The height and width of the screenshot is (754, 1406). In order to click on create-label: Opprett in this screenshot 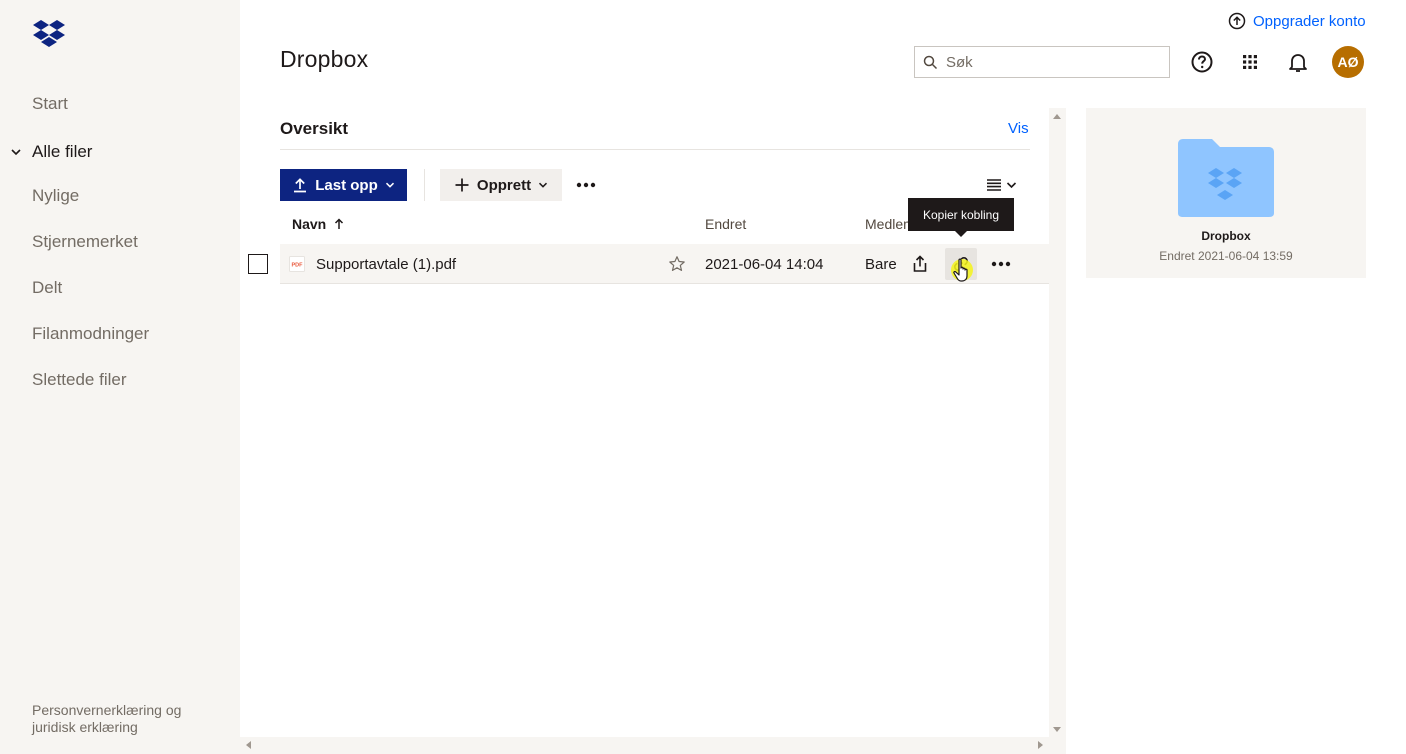, I will do `click(504, 185)`.